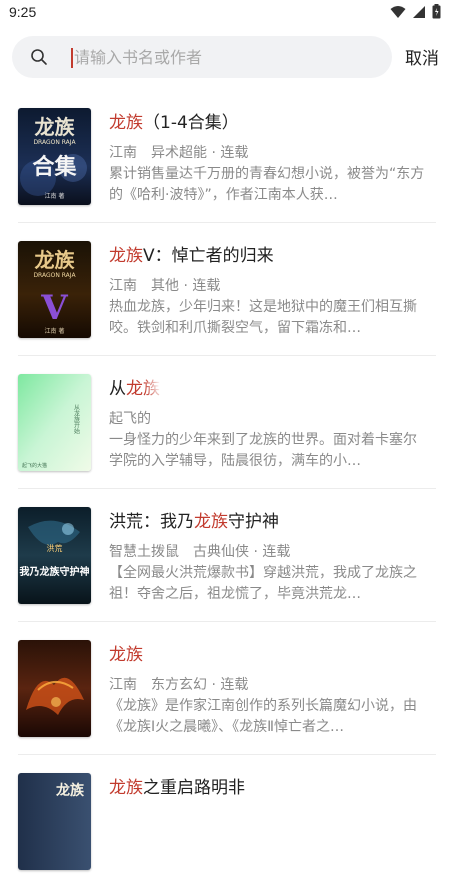  I want to click on cover-vertical-title: 从龙族开始, so click(76, 419).